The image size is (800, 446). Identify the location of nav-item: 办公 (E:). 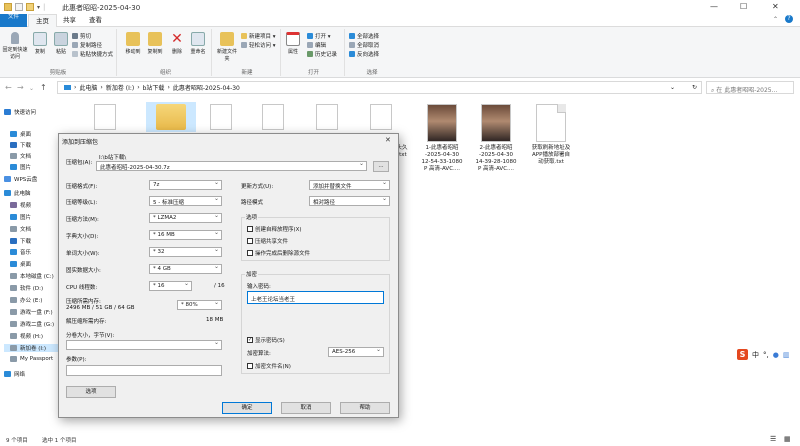
(31, 300).